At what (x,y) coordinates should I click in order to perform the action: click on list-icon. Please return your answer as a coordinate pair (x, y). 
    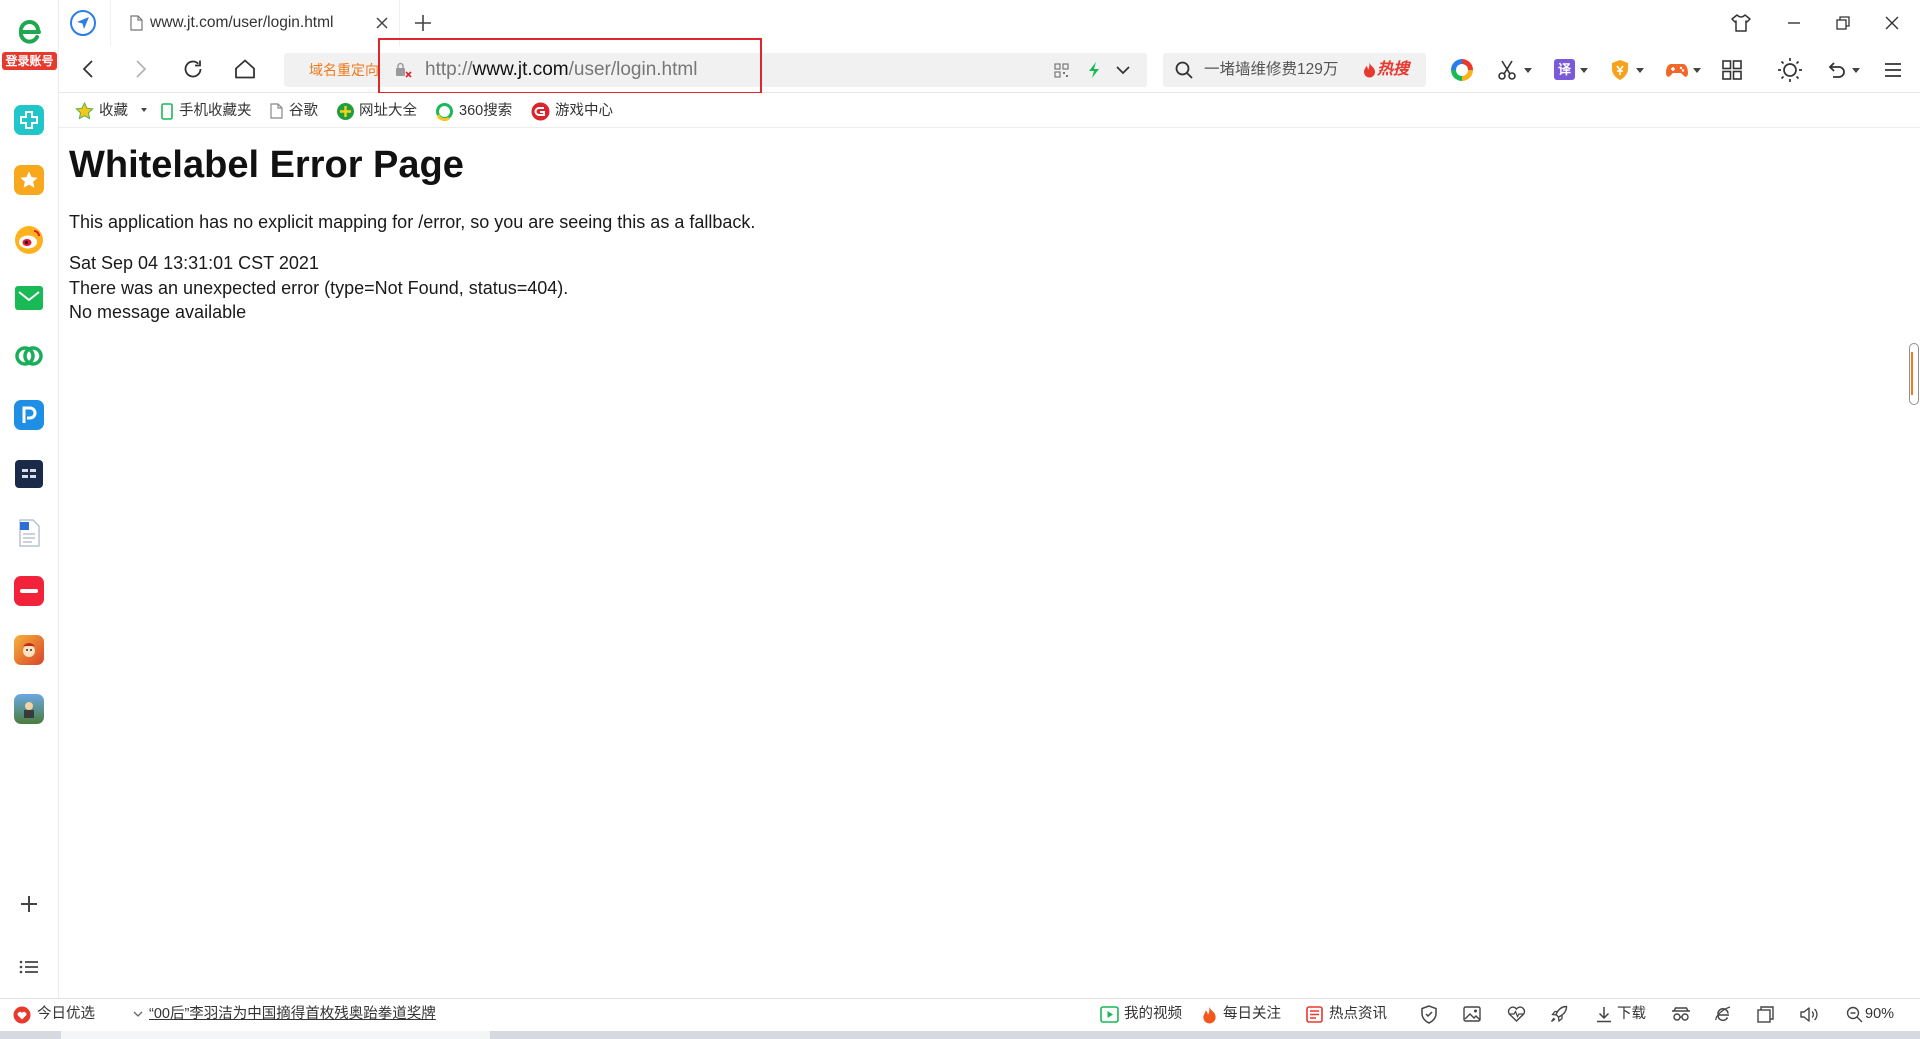
    Looking at the image, I should click on (29, 967).